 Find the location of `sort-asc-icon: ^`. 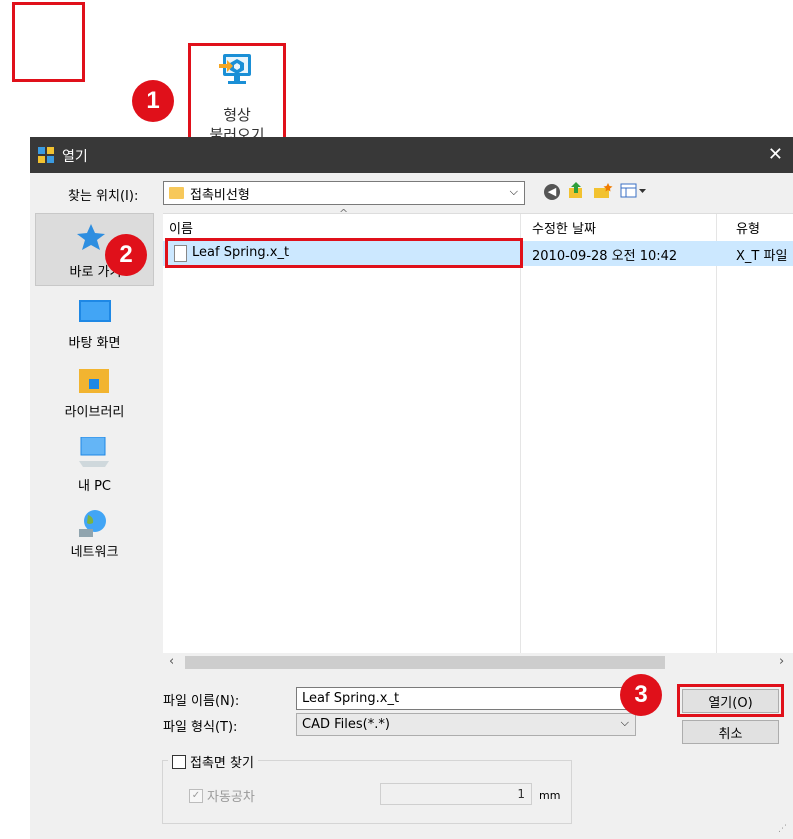

sort-asc-icon: ^ is located at coordinates (344, 213).